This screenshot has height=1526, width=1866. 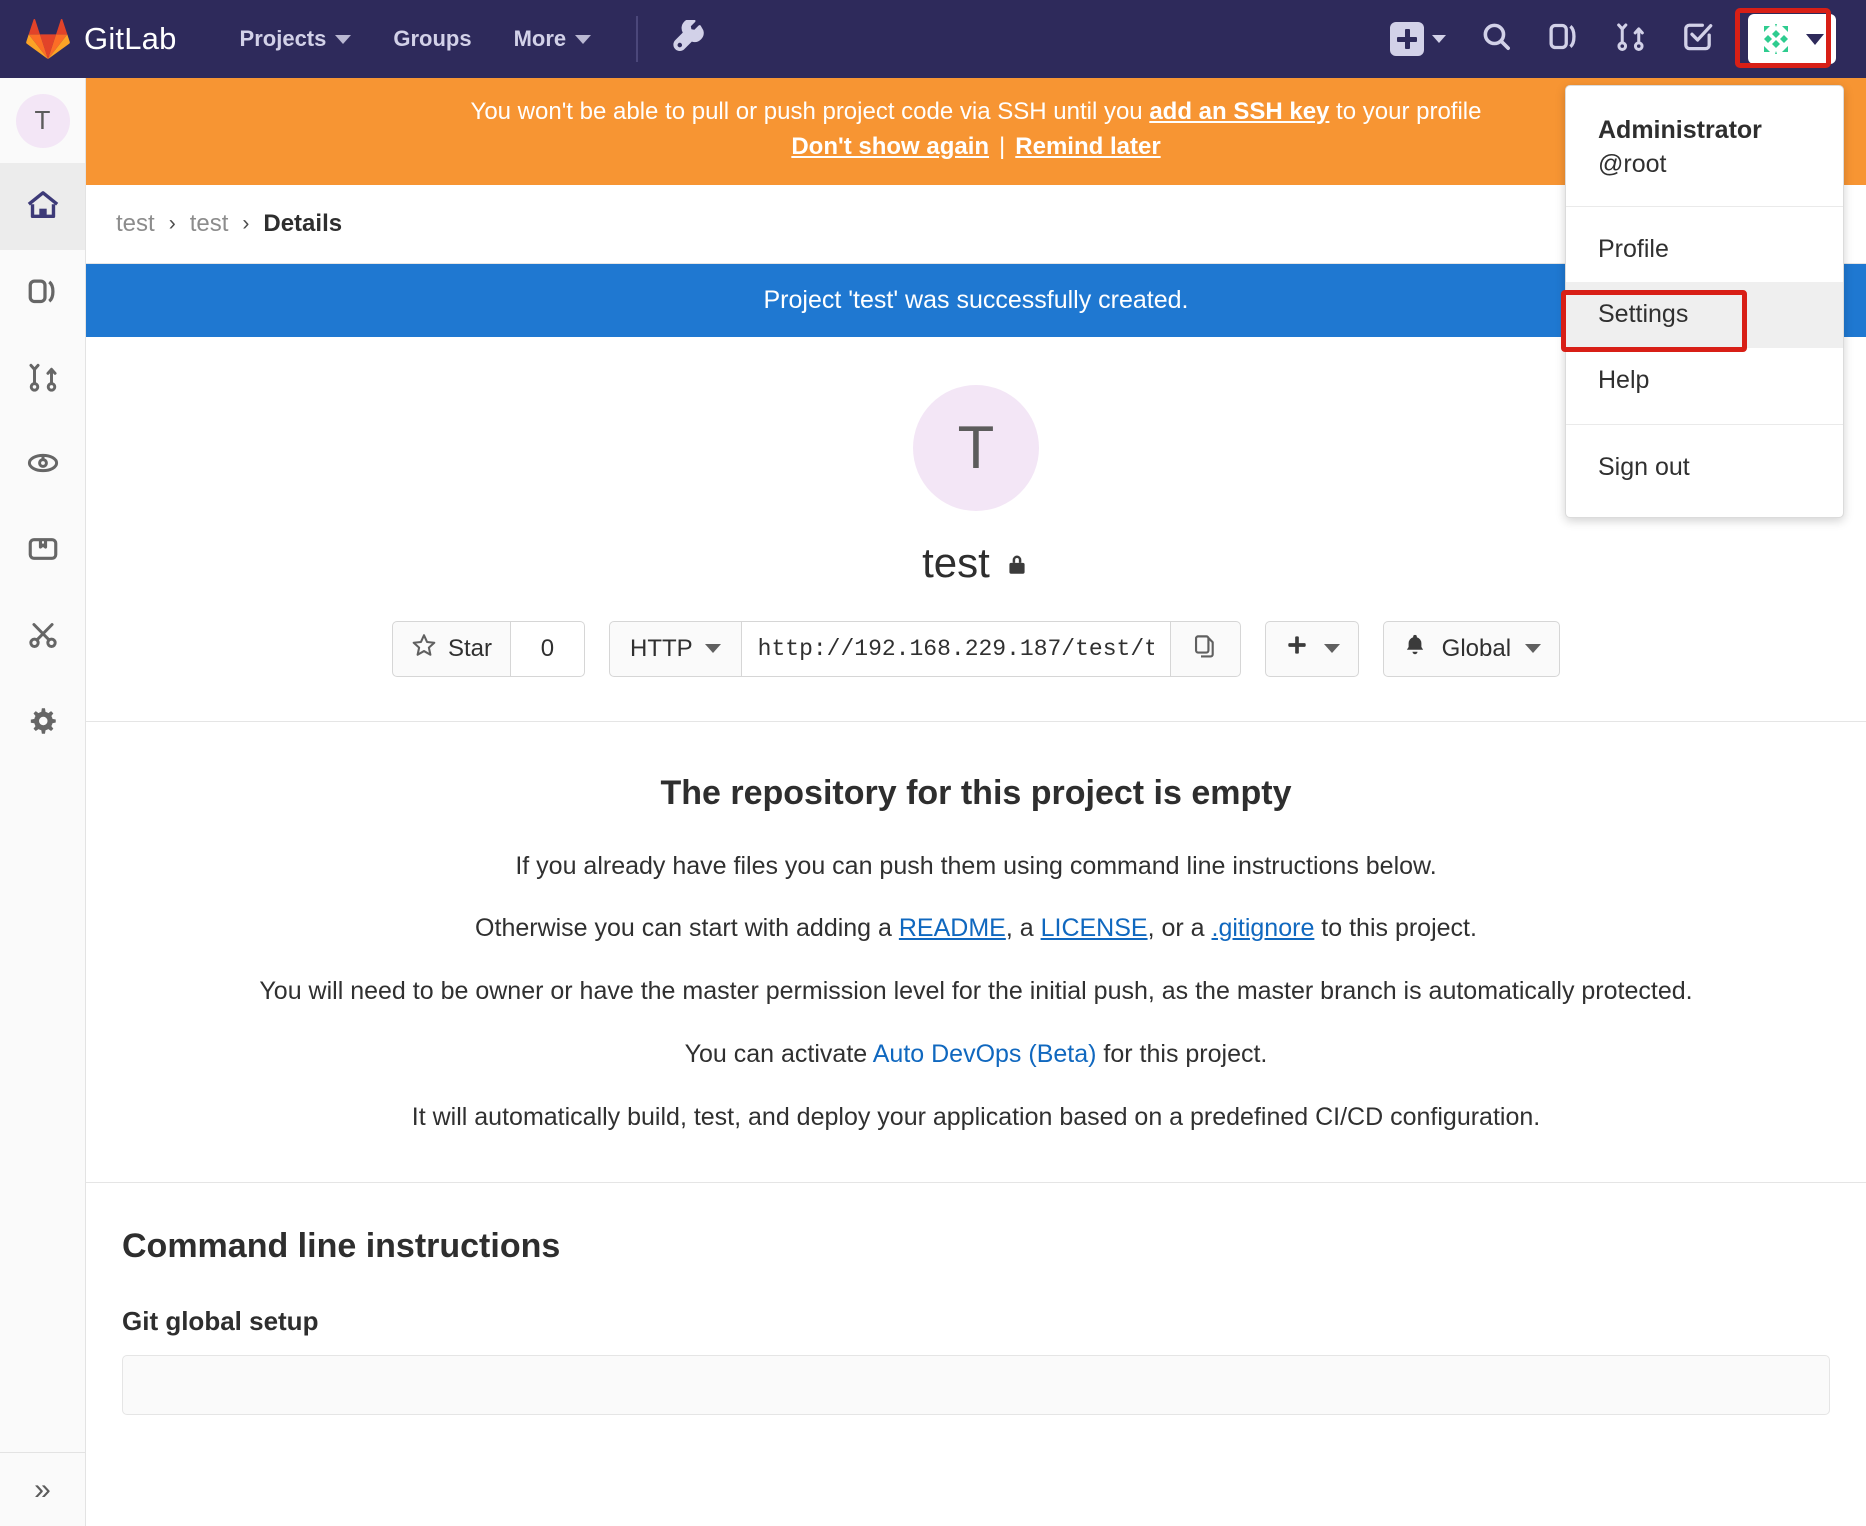 What do you see at coordinates (1680, 130) in the screenshot?
I see `user-dropdown-name: Administrator` at bounding box center [1680, 130].